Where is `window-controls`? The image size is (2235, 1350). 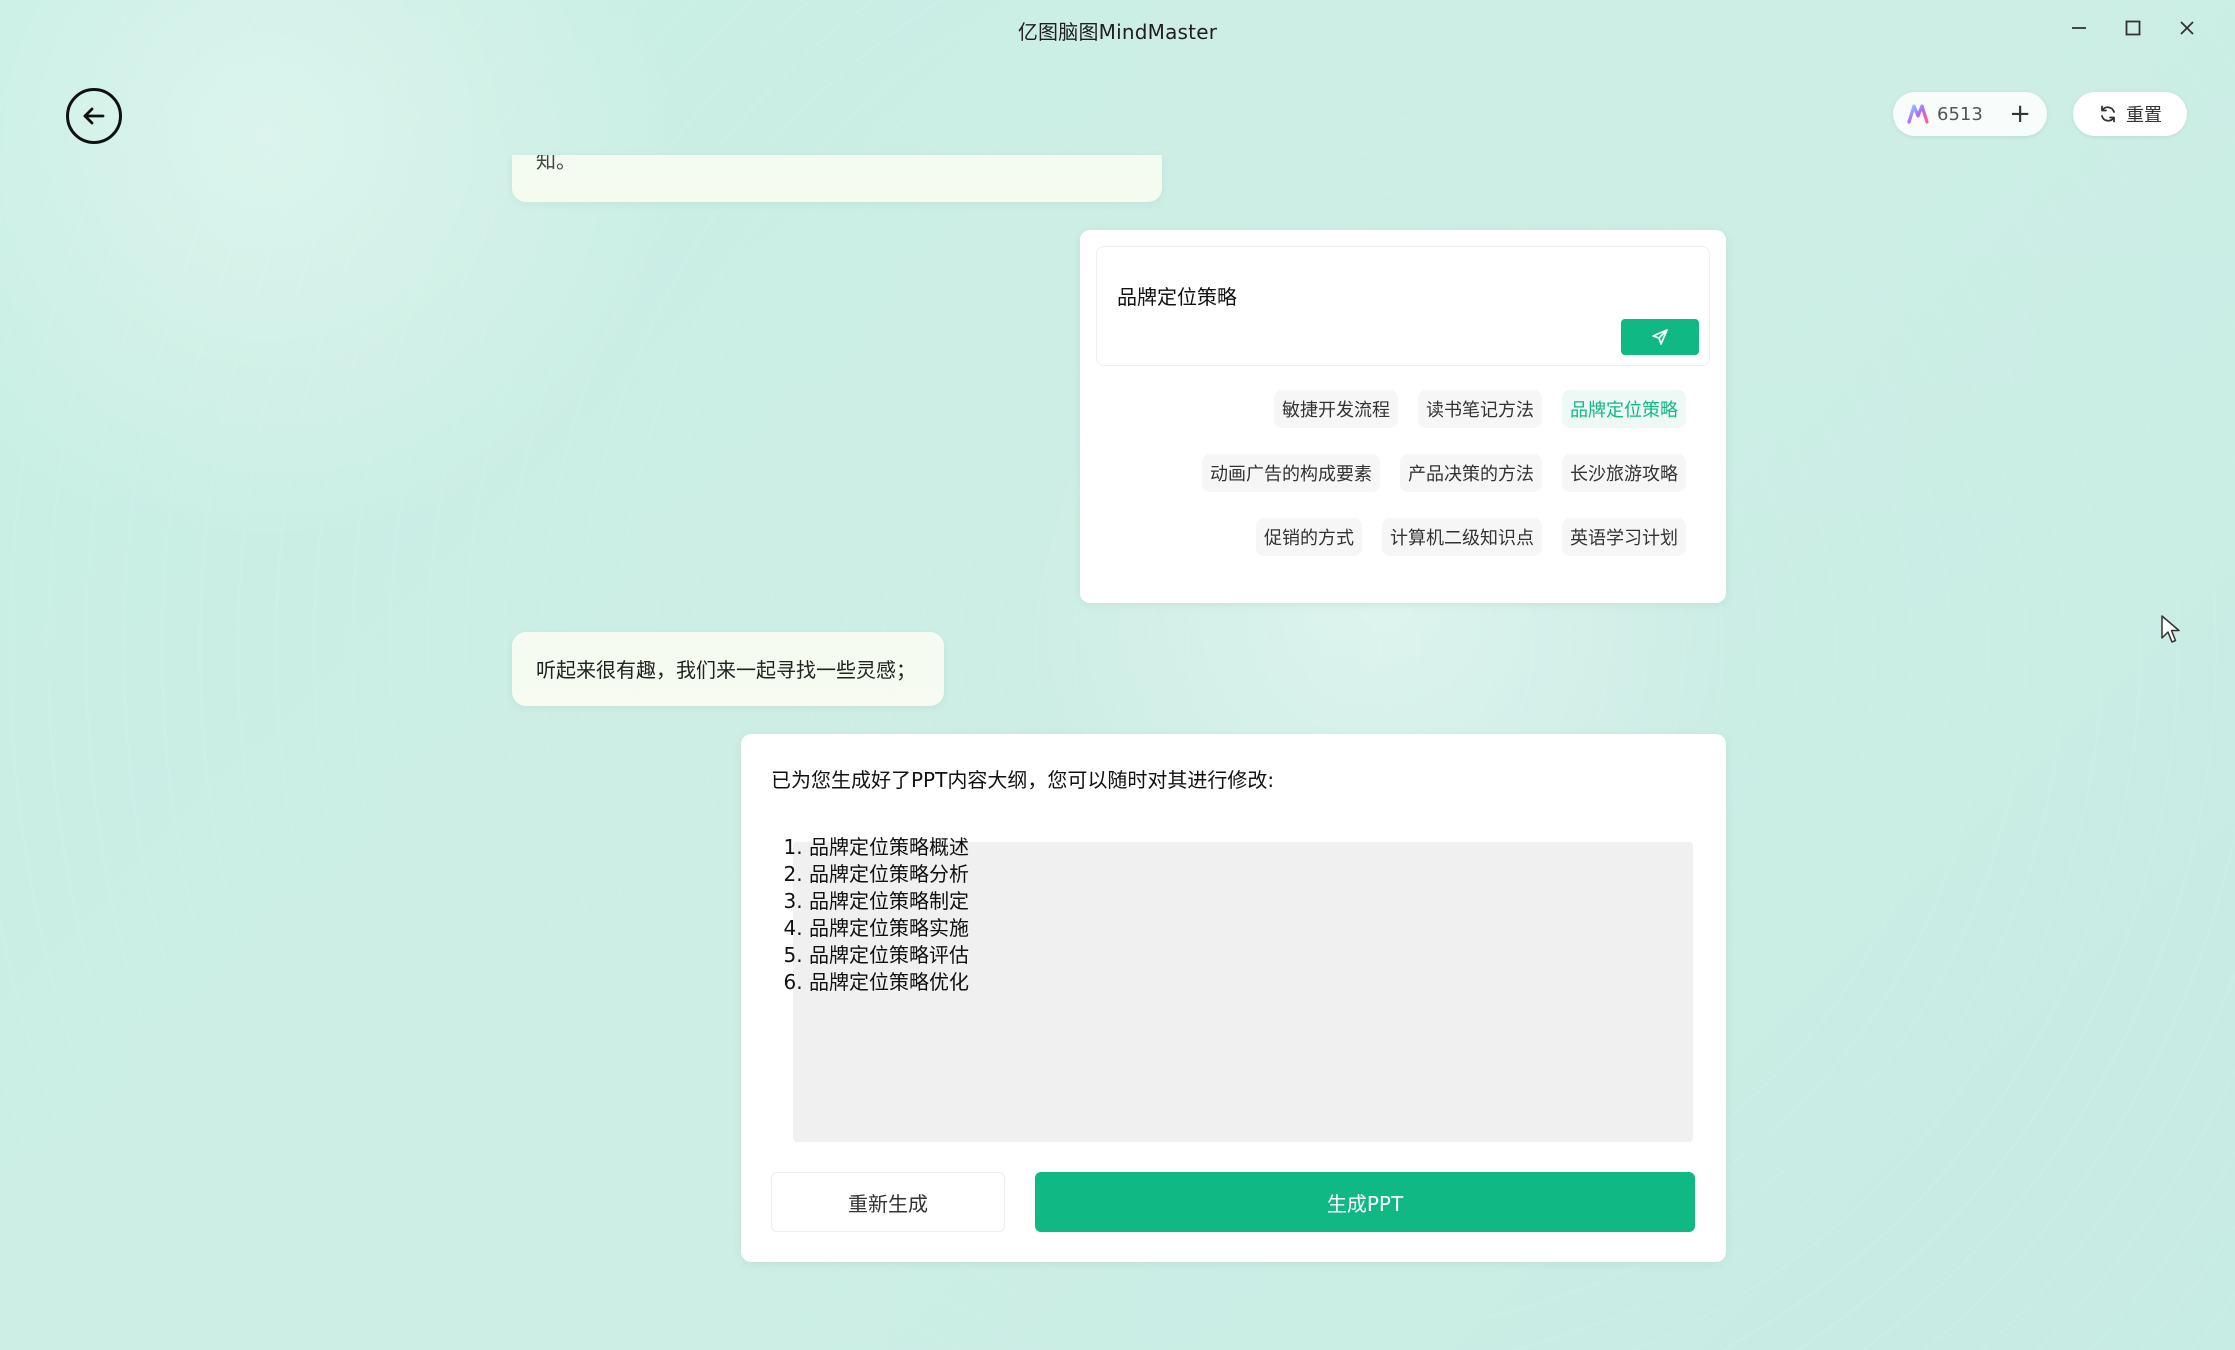
window-controls is located at coordinates (2133, 28).